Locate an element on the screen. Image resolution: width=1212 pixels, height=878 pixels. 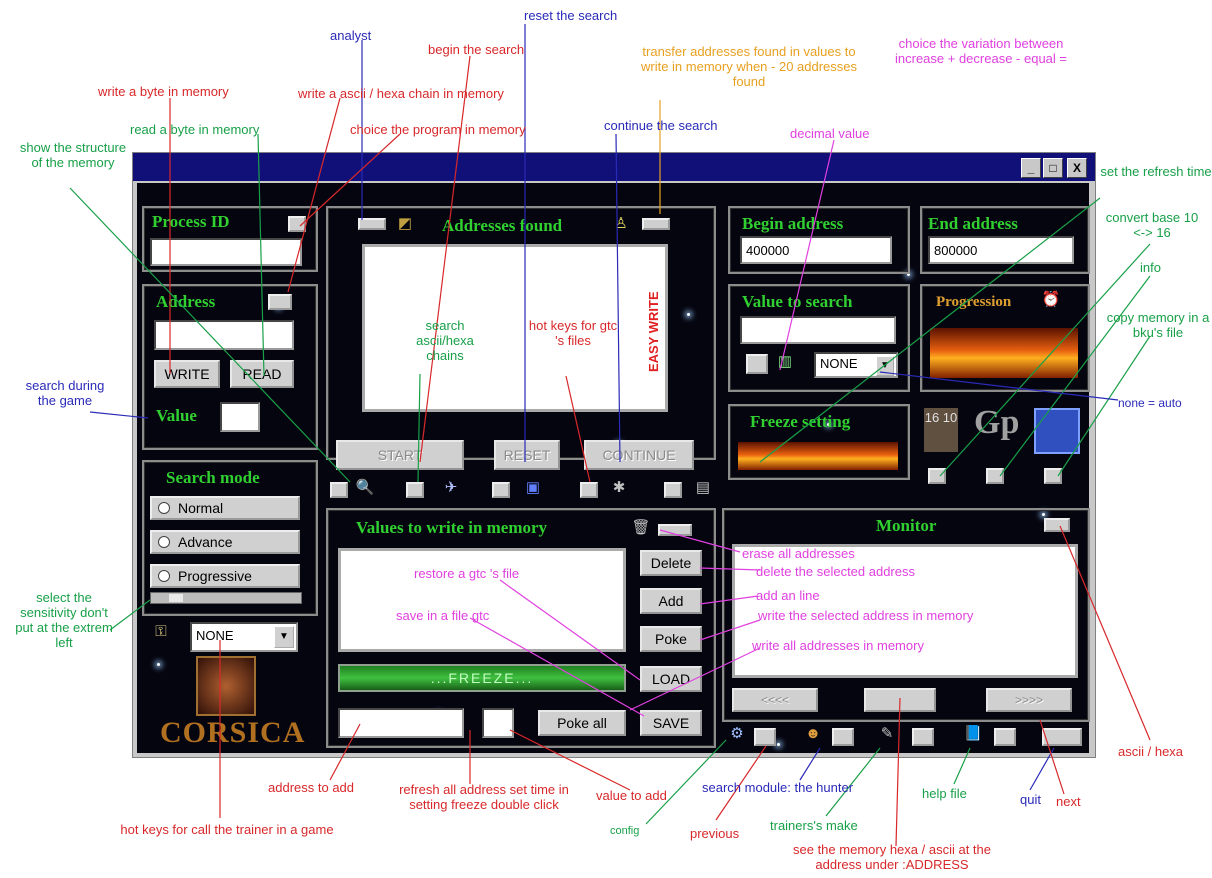
value-field is located at coordinates (240, 417).